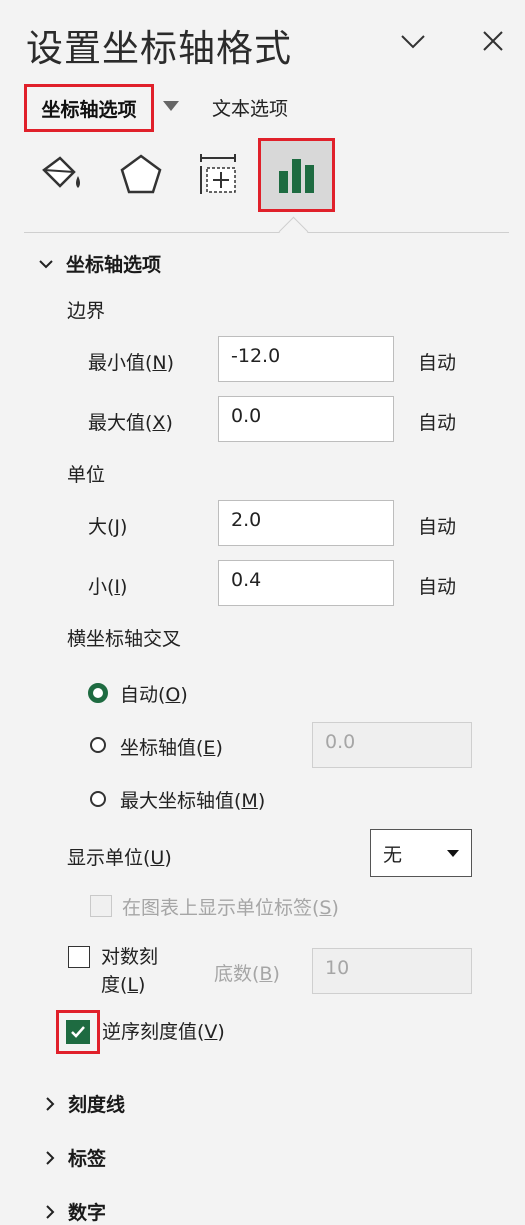 Image resolution: width=525 pixels, height=1225 pixels. What do you see at coordinates (171, 106) in the screenshot?
I see `tab-dropdown-arrow-icon` at bounding box center [171, 106].